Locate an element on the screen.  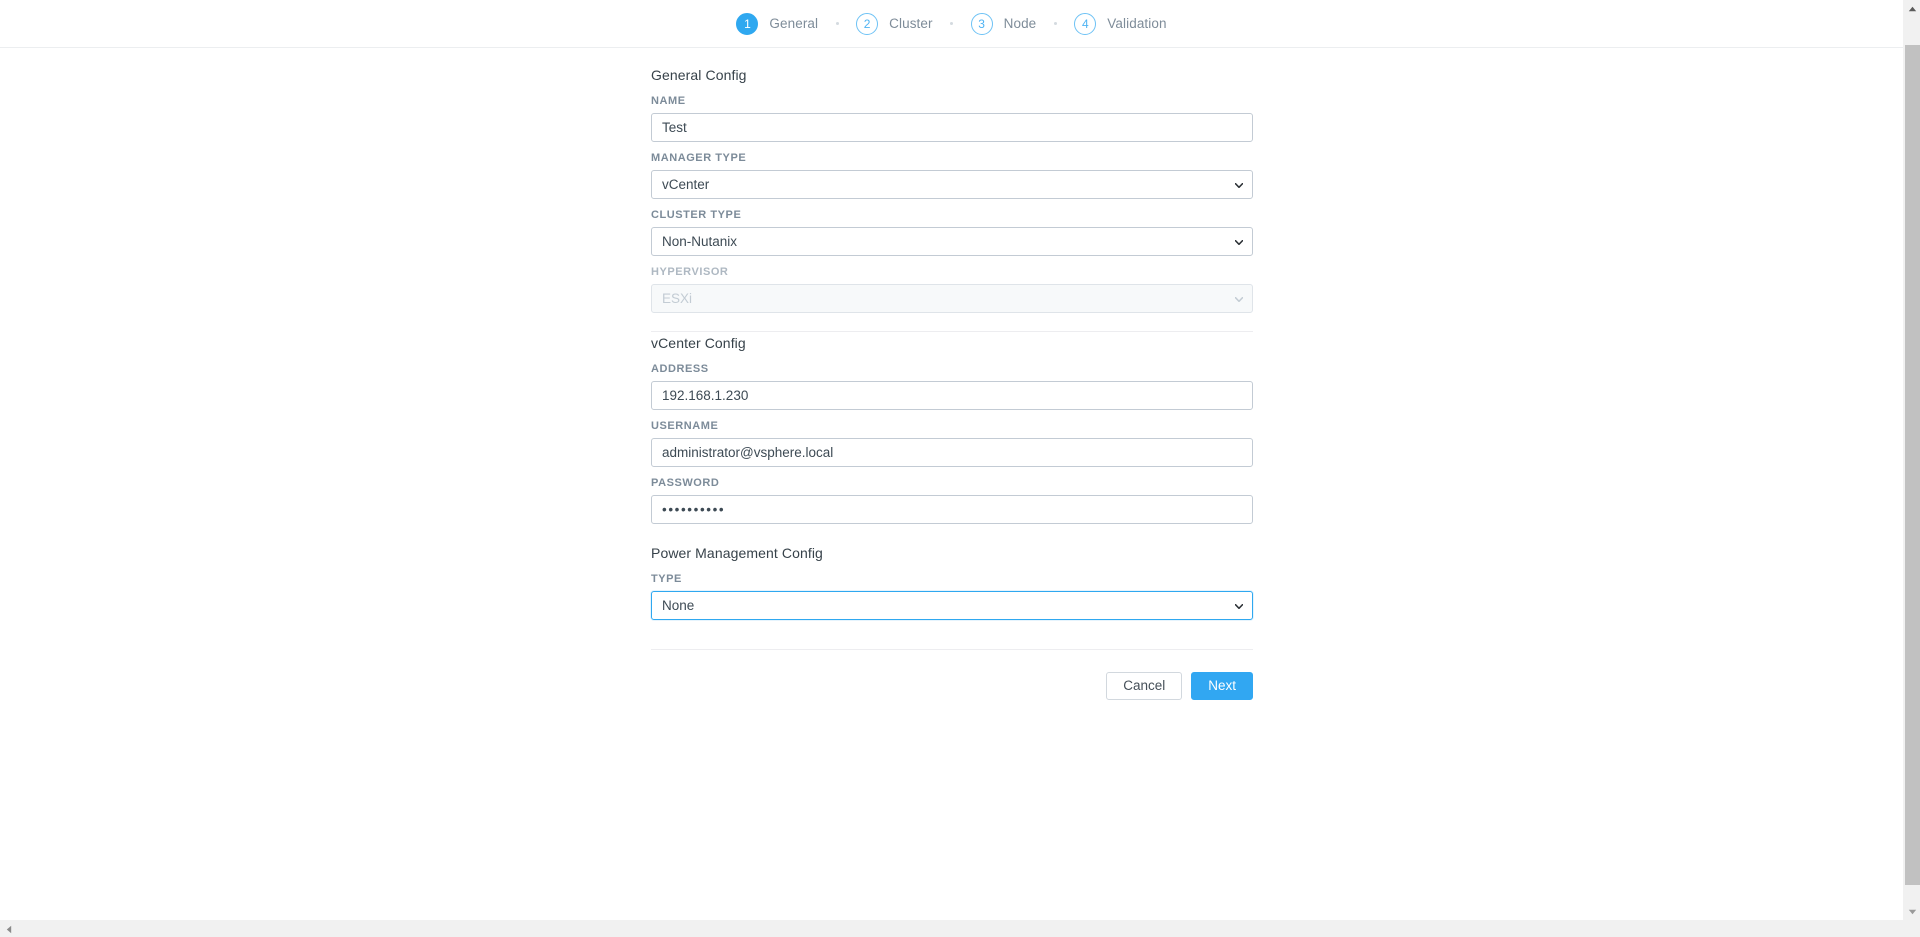
form-actions: Cancel Next is located at coordinates (952, 686).